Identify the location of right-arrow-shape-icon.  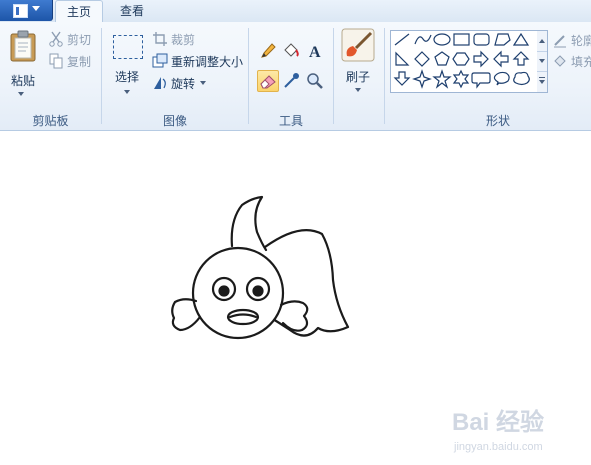
(481, 59).